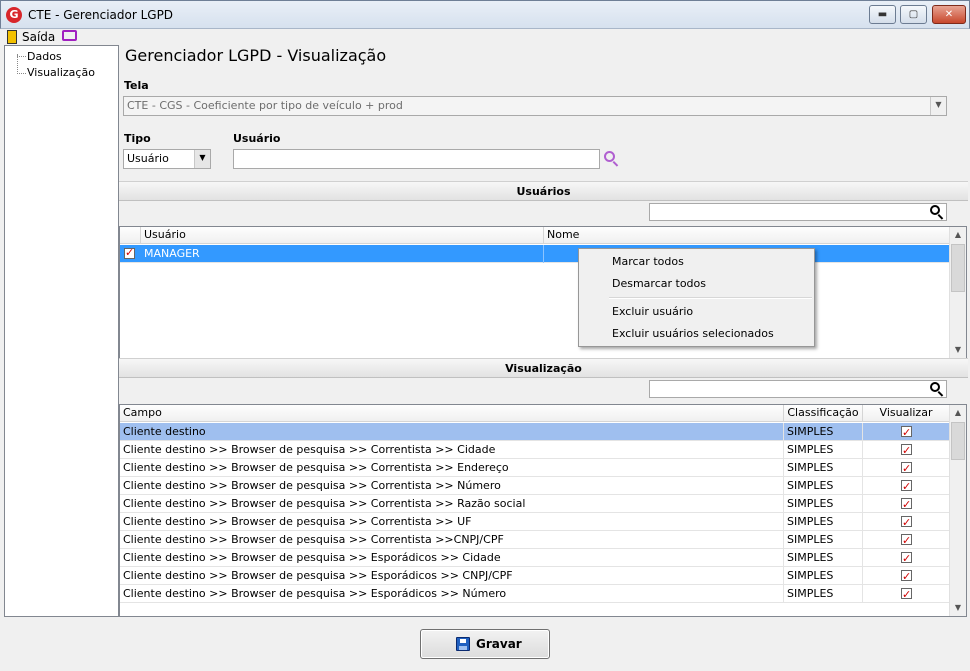 The image size is (970, 671). Describe the element at coordinates (710, 298) in the screenshot. I see `menu-separator` at that location.